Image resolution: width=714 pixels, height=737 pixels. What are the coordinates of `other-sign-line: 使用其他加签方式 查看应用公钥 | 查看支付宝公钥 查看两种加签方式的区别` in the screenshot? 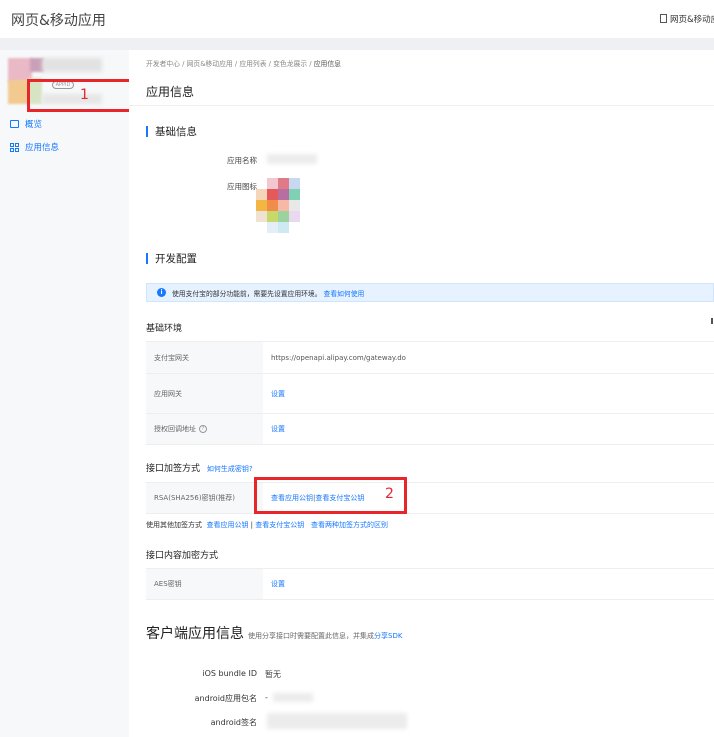 It's located at (267, 525).